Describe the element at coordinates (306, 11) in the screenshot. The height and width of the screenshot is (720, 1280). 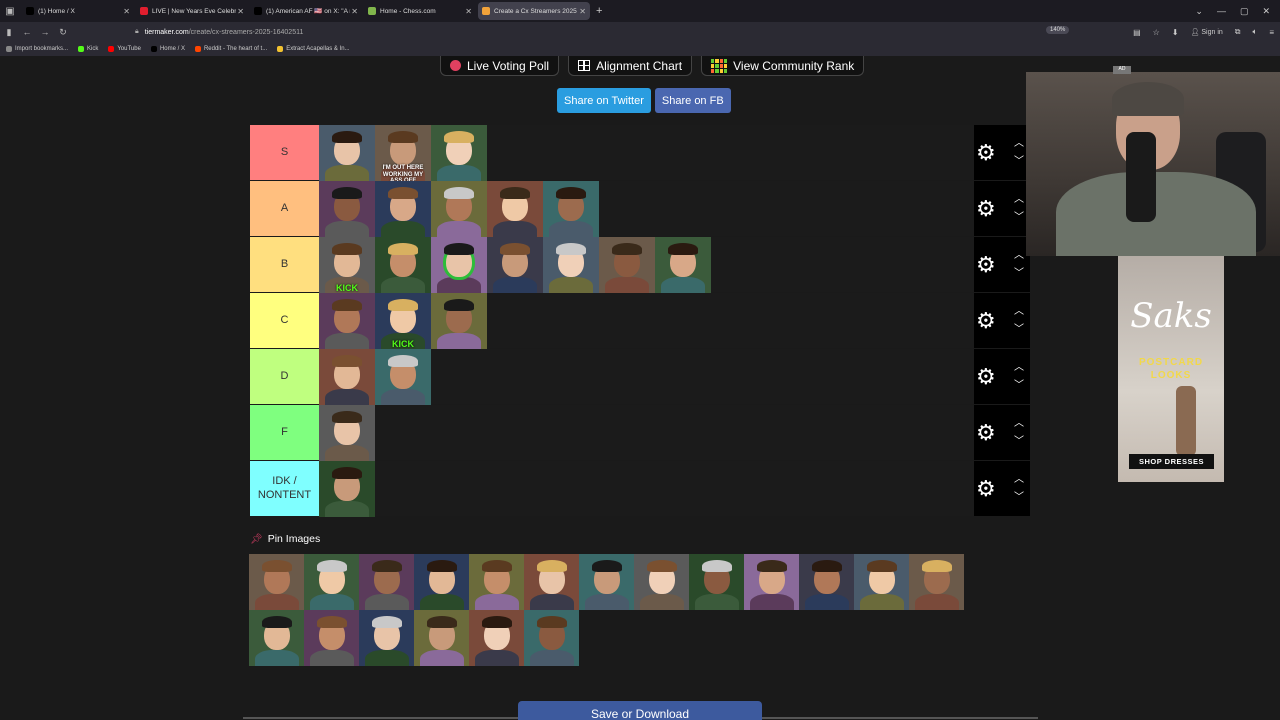
I see `browser-tab: (1) American AF 🇺🇸 on X: "A m ✕` at that location.